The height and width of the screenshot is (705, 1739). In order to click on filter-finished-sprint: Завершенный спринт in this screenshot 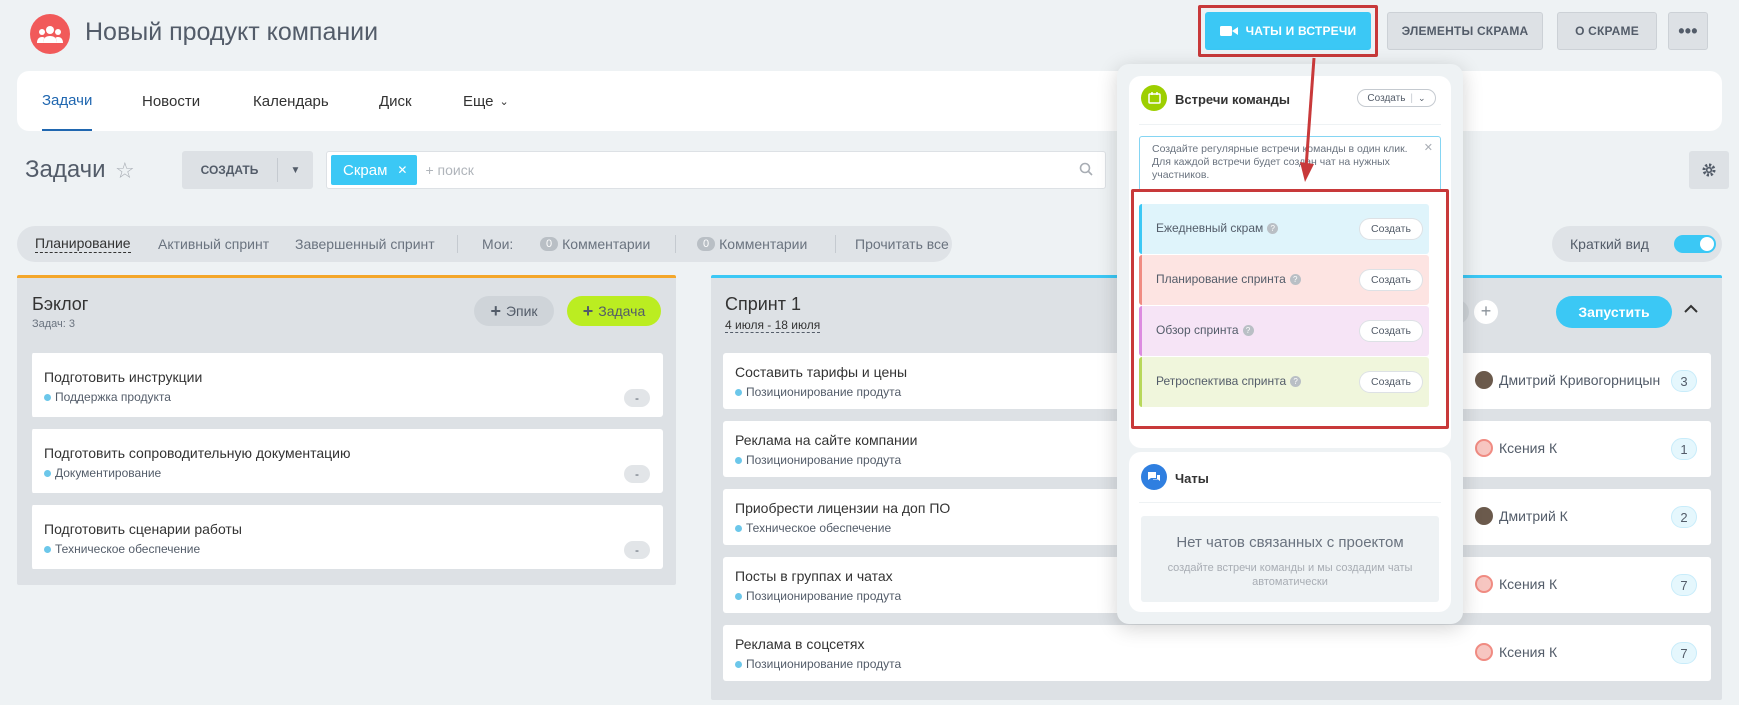, I will do `click(365, 244)`.